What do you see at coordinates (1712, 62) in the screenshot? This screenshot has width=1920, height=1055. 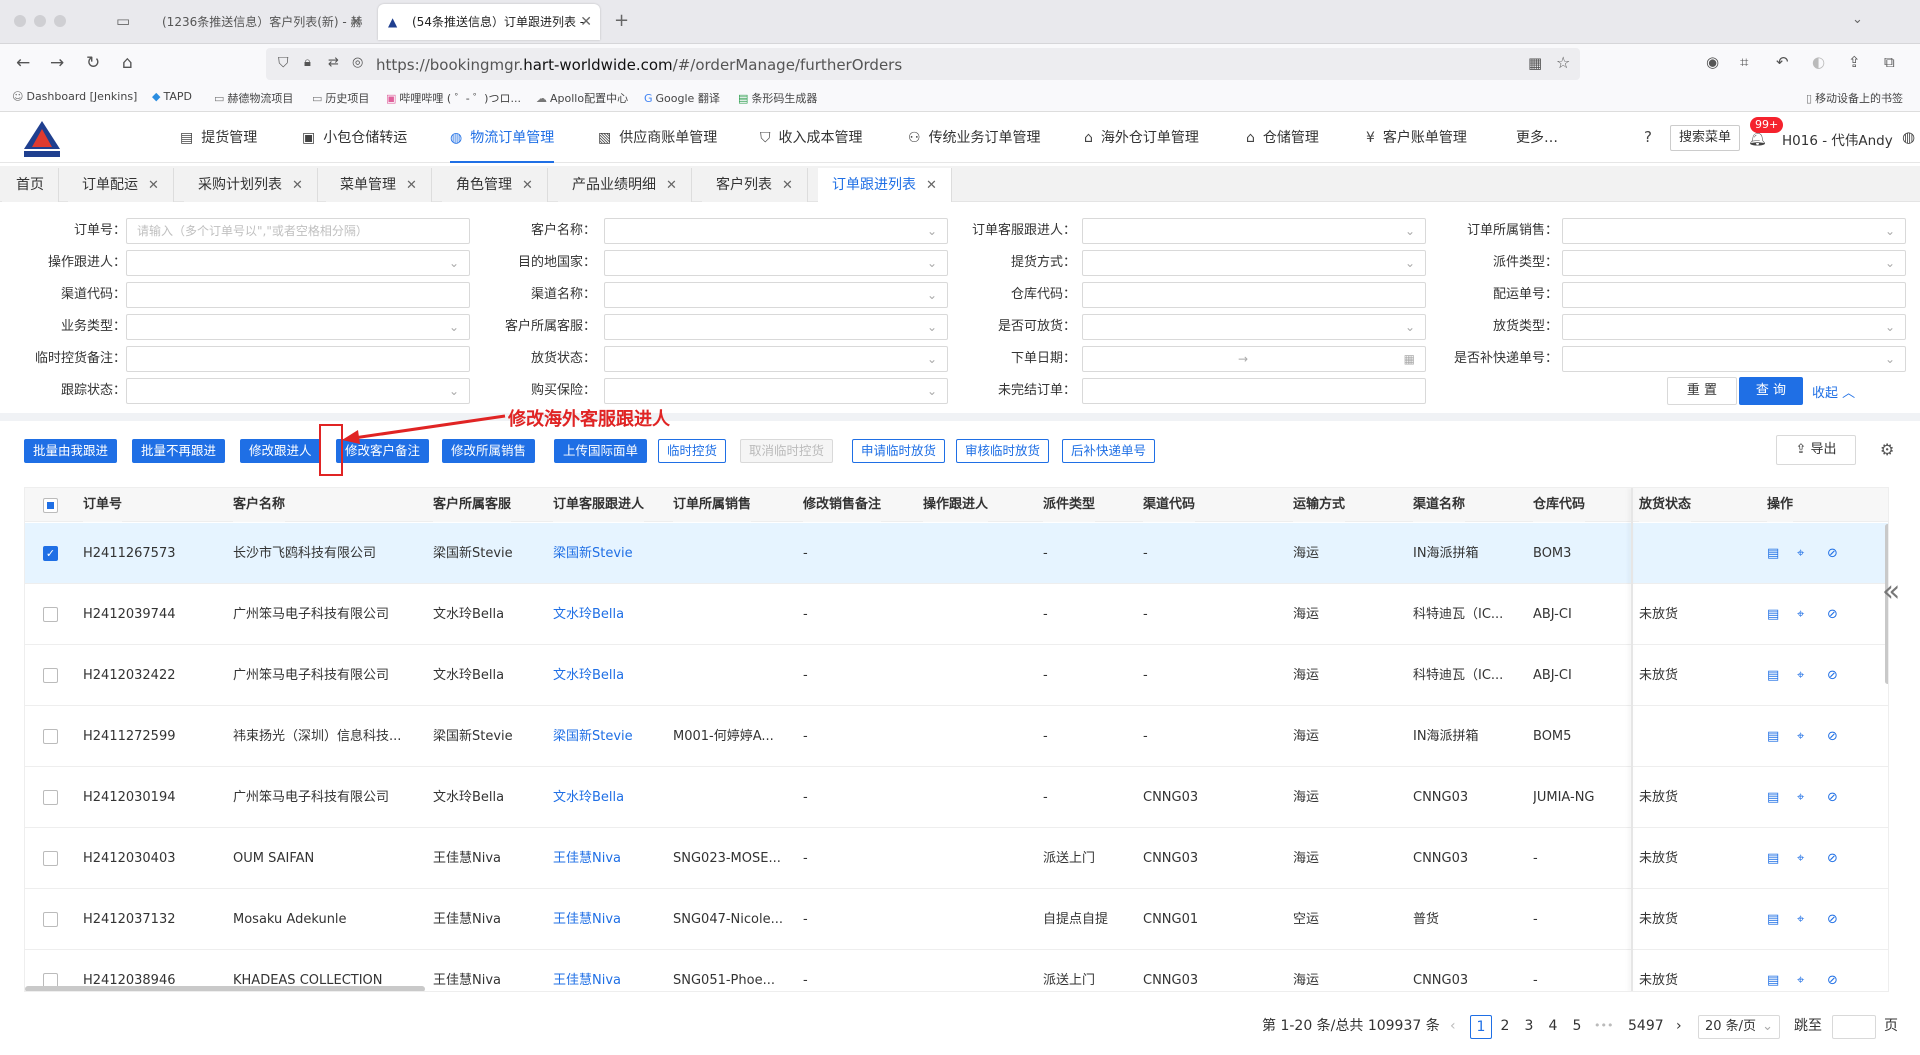 I see `account-icon: ◉` at bounding box center [1712, 62].